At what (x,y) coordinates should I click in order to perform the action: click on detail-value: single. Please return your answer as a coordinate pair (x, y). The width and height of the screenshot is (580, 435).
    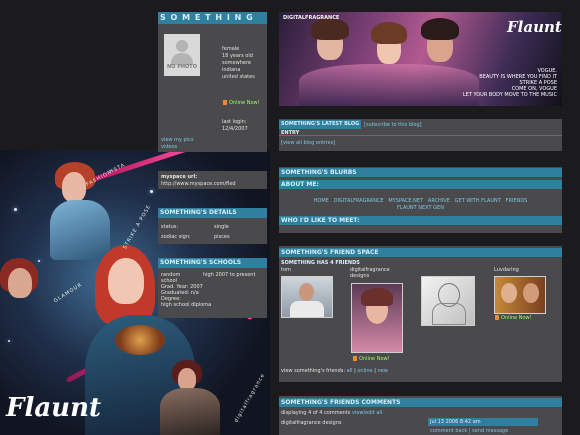
    Looking at the image, I should click on (221, 227).